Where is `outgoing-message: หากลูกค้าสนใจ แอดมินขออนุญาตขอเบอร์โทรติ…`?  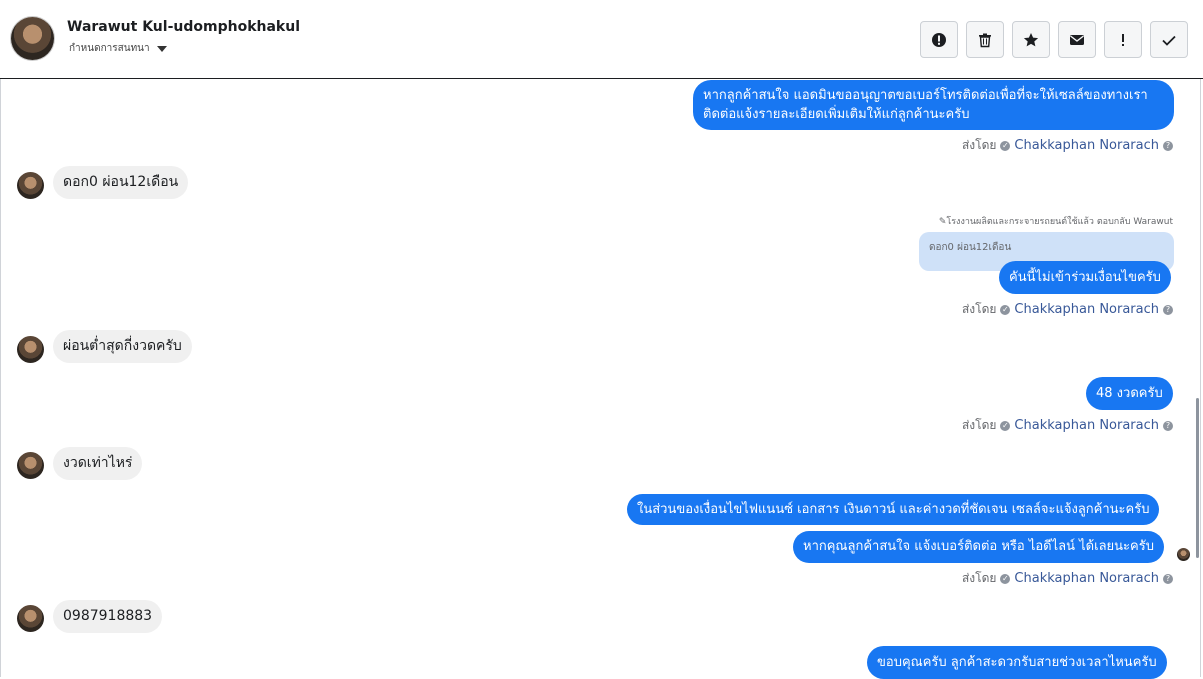
outgoing-message: หากลูกค้าสนใจ แอดมินขออนุญาตขอเบอร์โทรติ… is located at coordinates (933, 105).